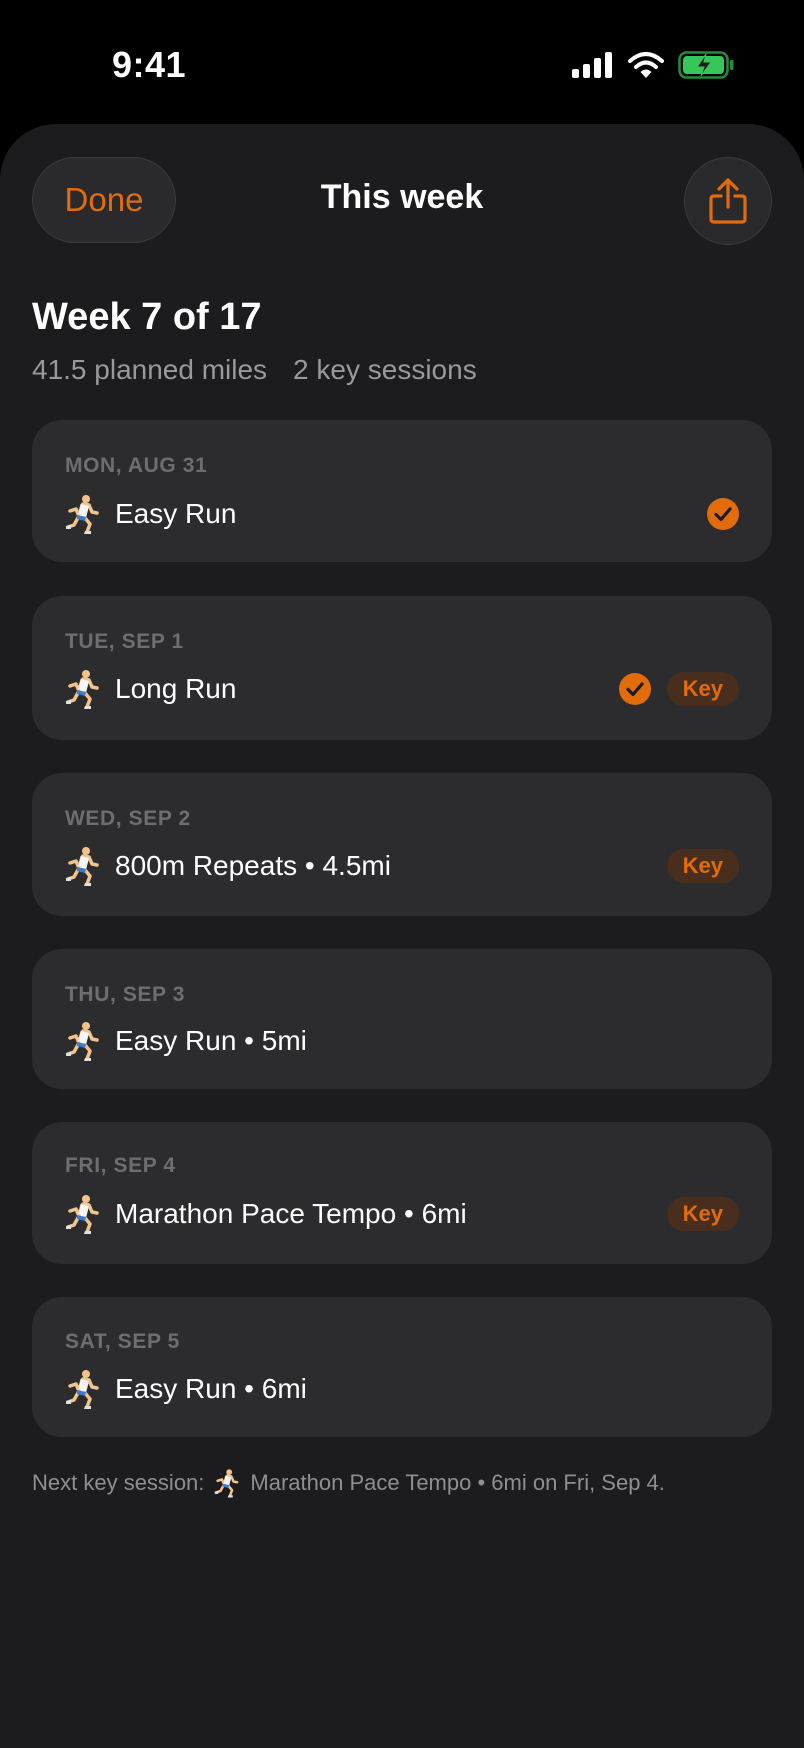 This screenshot has height=1748, width=804. Describe the element at coordinates (402, 689) in the screenshot. I see `session-row: Long Run Key` at that location.